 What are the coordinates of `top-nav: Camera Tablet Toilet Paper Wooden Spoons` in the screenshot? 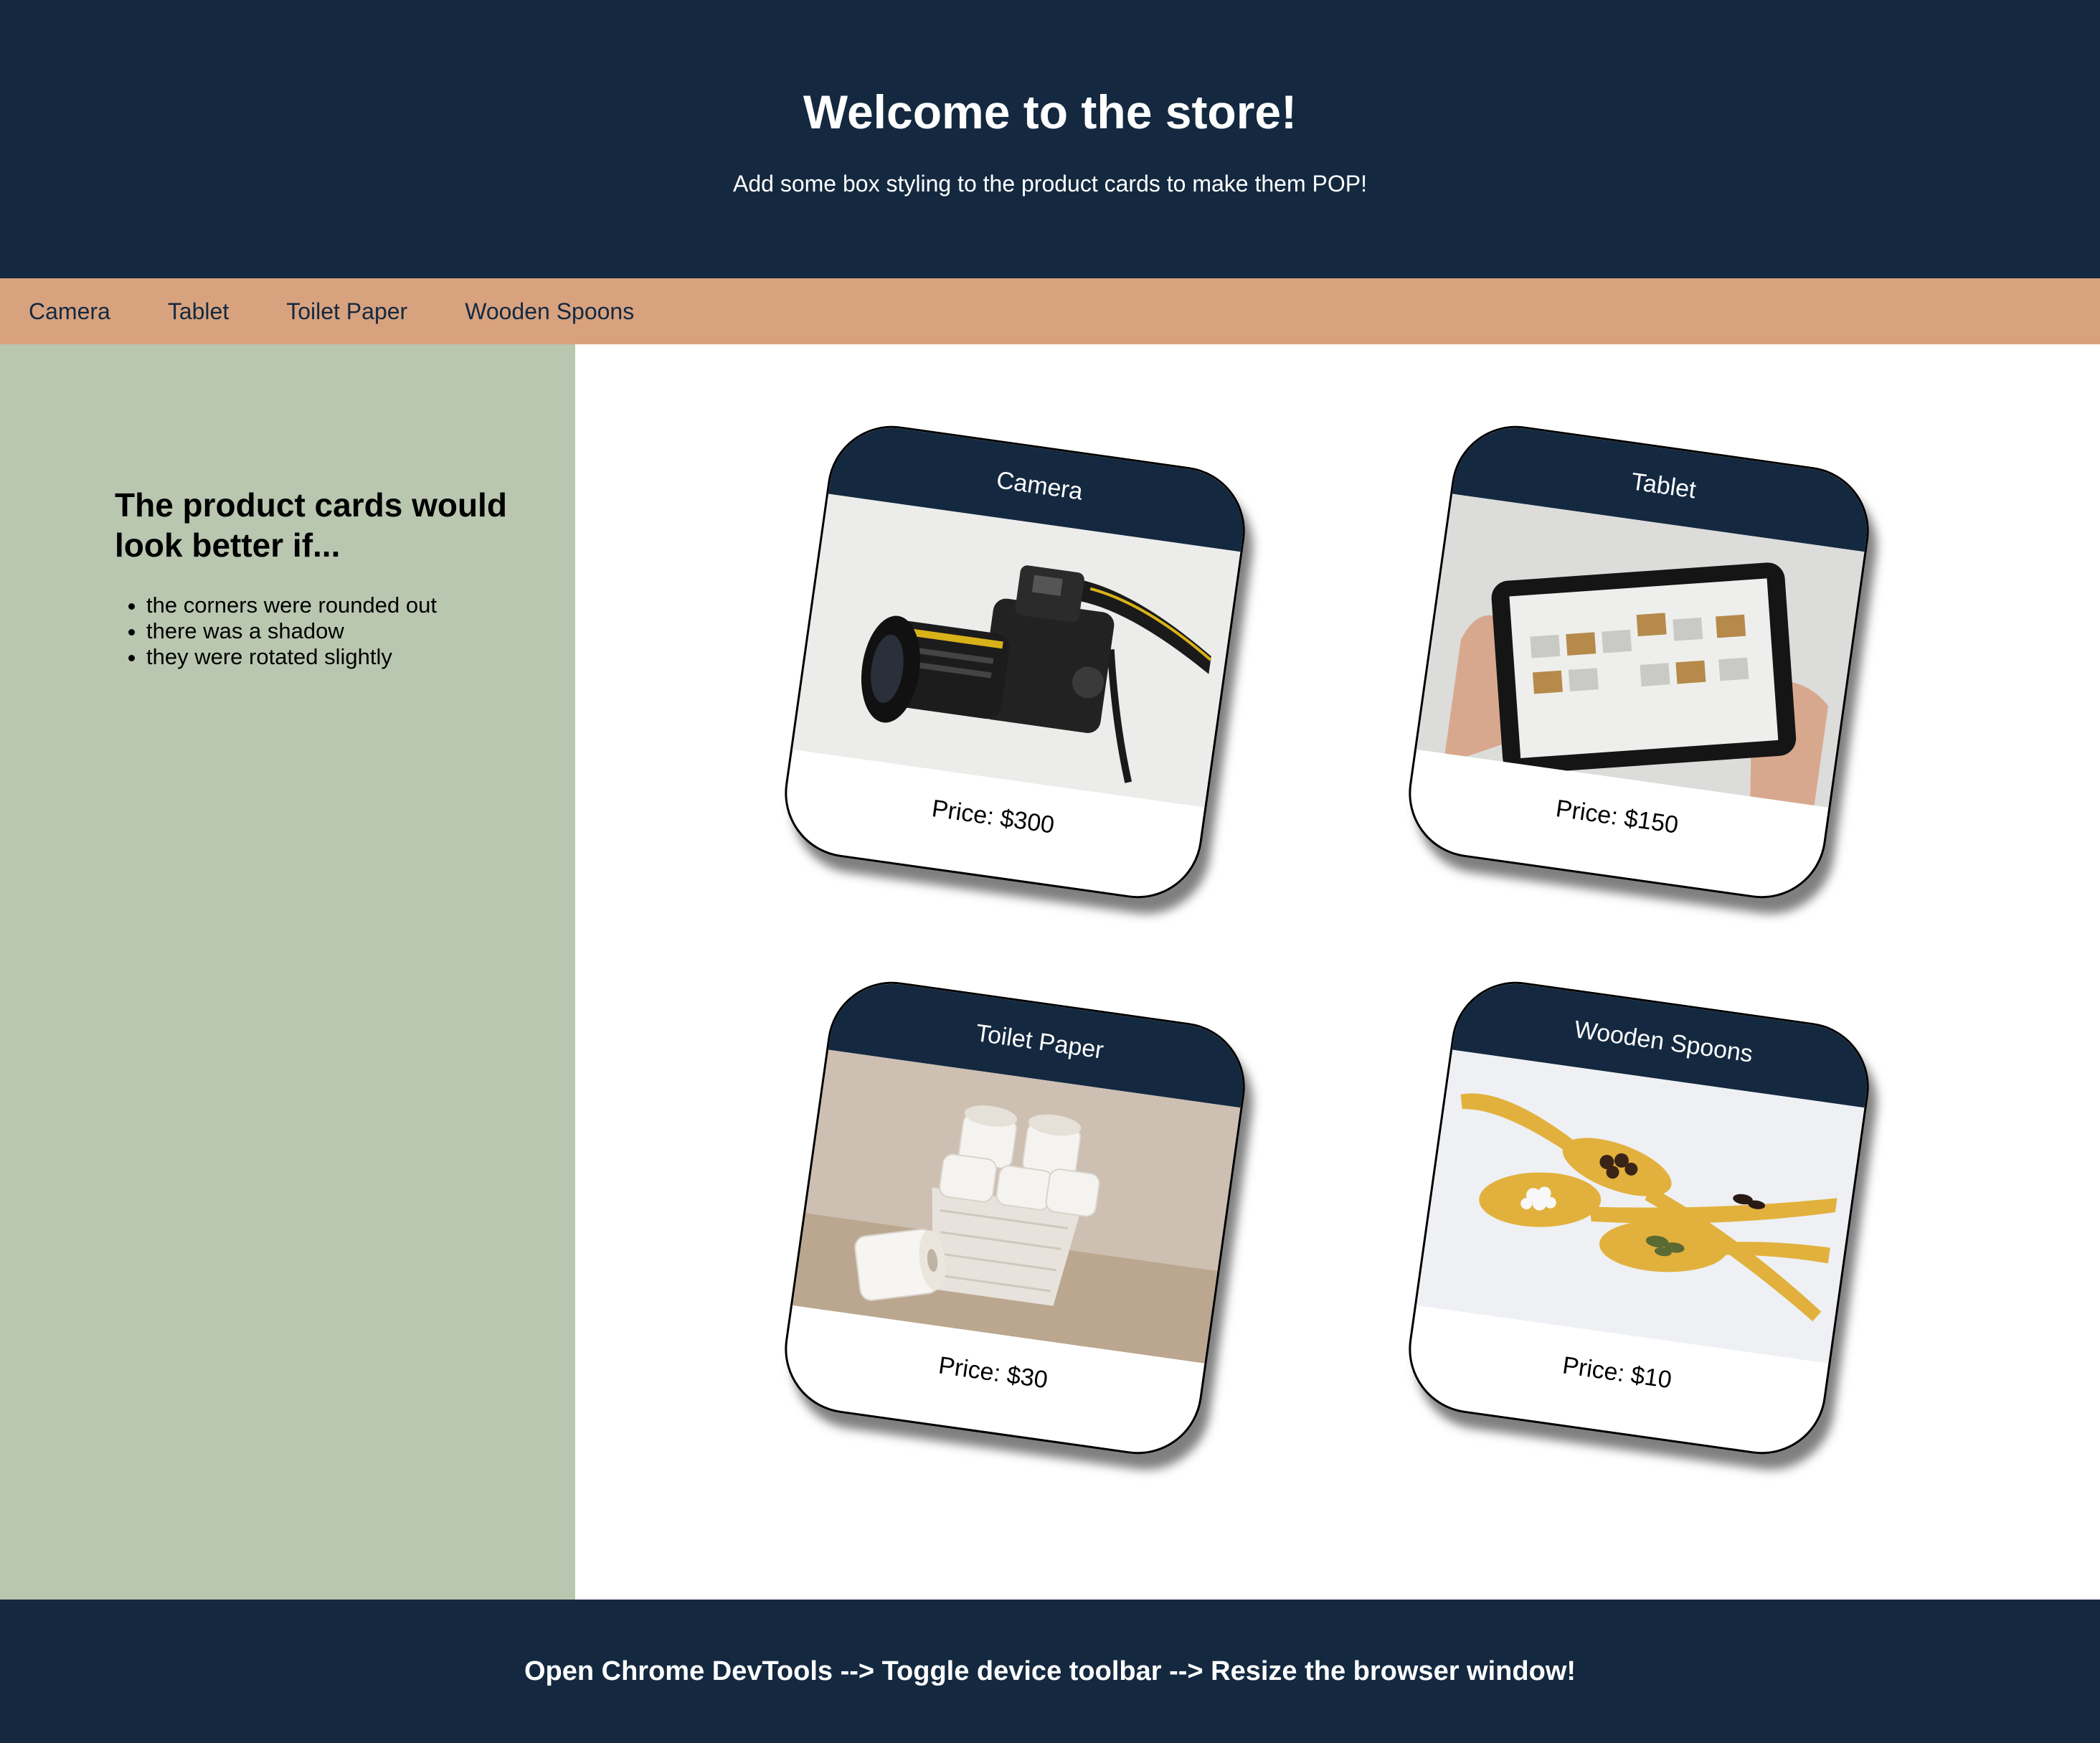 It's located at (1050, 311).